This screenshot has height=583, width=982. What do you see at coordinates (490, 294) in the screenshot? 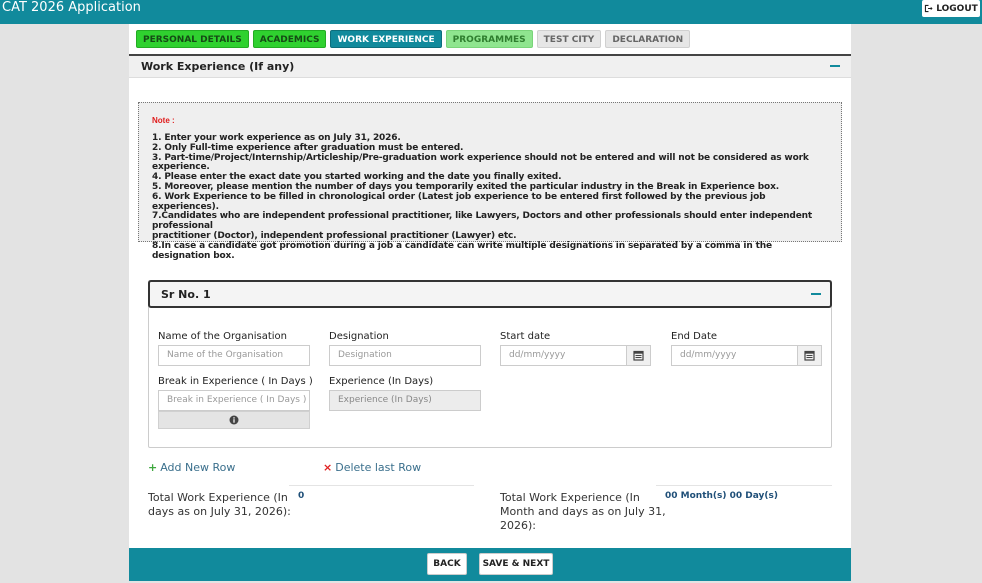
I see `work-entry-header: Sr No. 1` at bounding box center [490, 294].